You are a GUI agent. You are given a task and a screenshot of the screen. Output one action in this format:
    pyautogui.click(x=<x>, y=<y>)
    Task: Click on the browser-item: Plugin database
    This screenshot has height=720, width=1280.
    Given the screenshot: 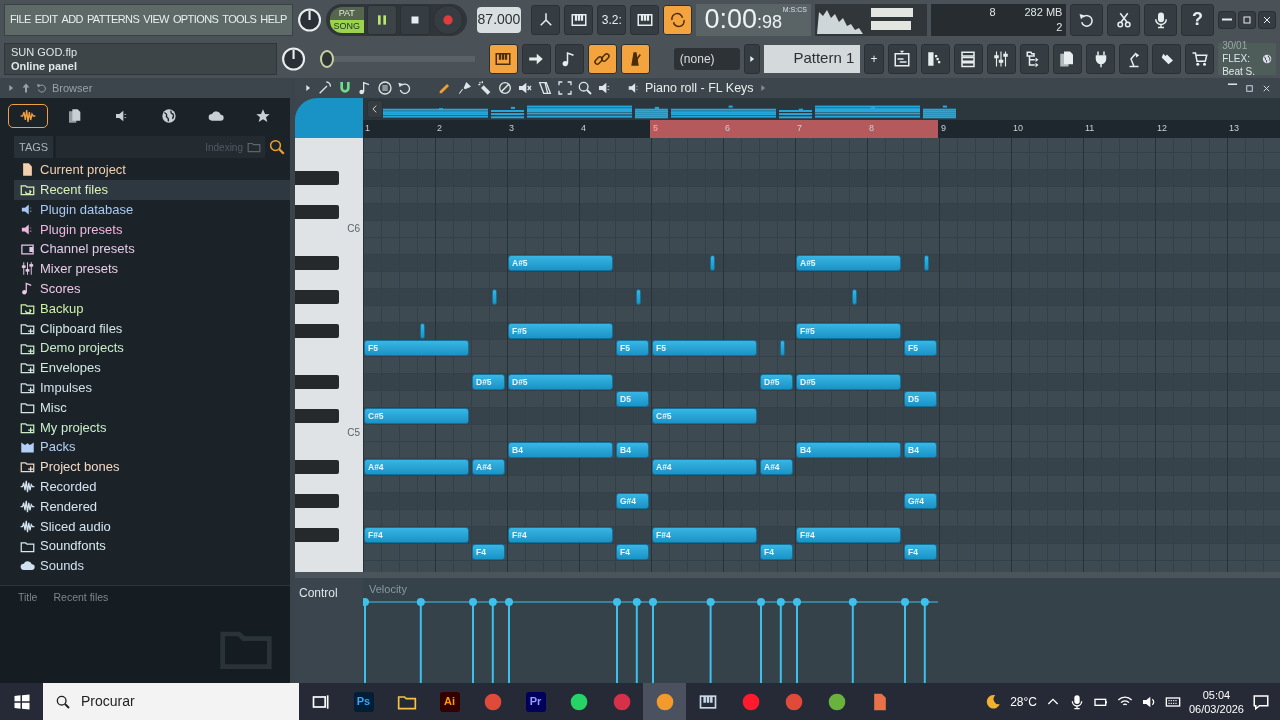 What is the action you would take?
    pyautogui.click(x=152, y=209)
    